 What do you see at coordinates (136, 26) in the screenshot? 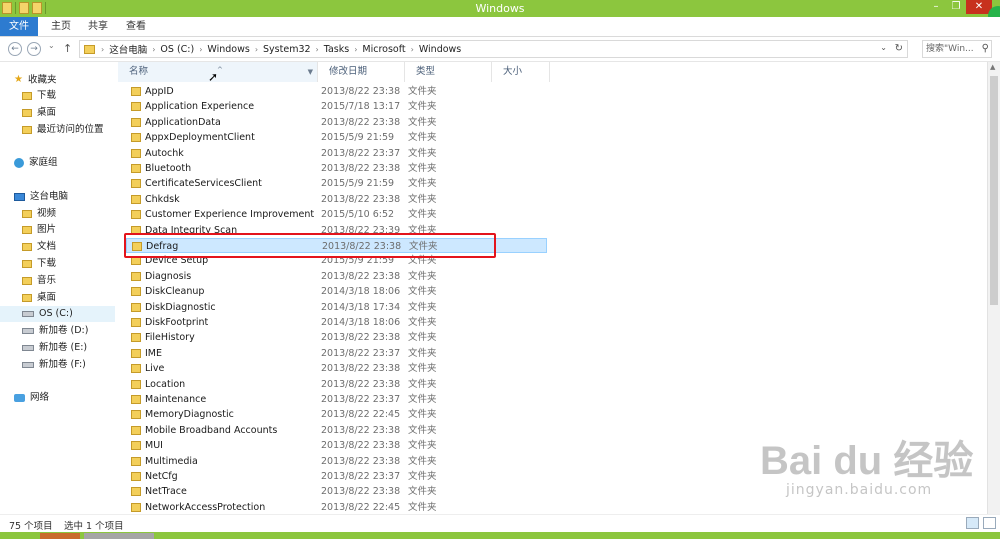
I see `tab-view: 查看` at bounding box center [136, 26].